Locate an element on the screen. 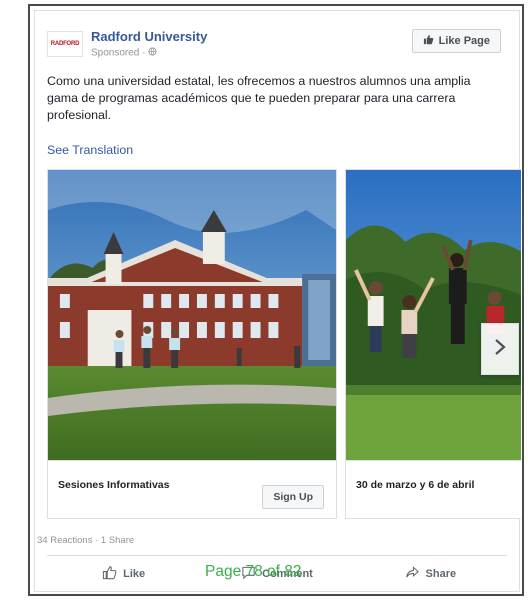  sign-up-button: Sign Up is located at coordinates (293, 497).